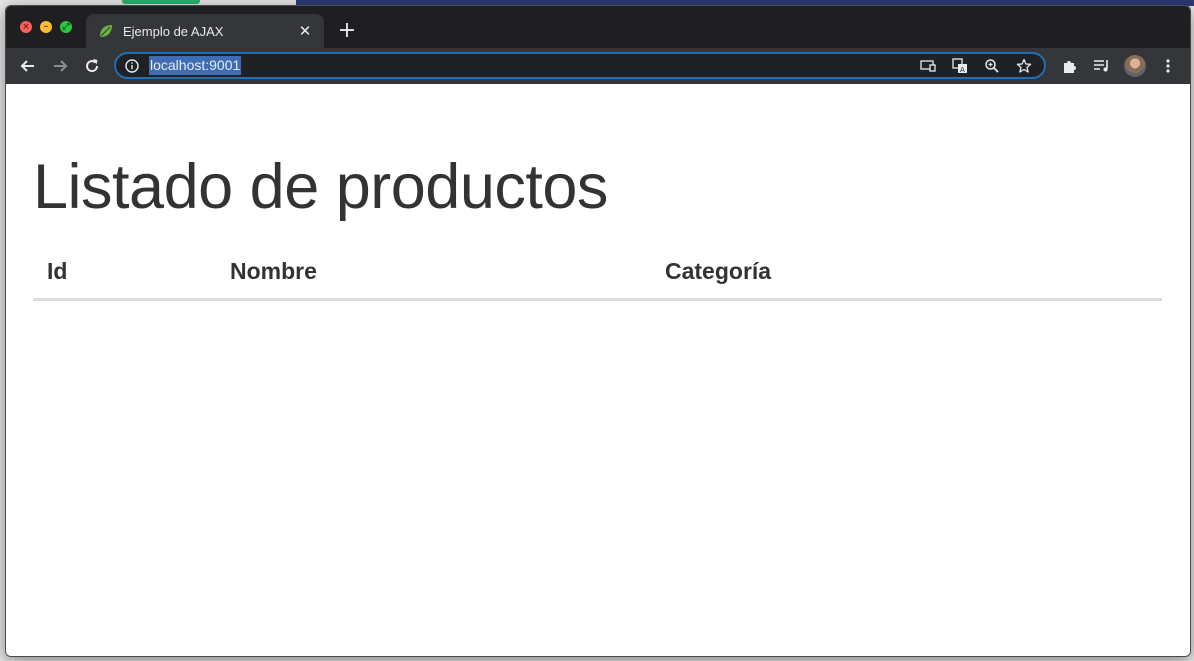 The image size is (1194, 661). What do you see at coordinates (161, 2) in the screenshot?
I see `background-green-tab` at bounding box center [161, 2].